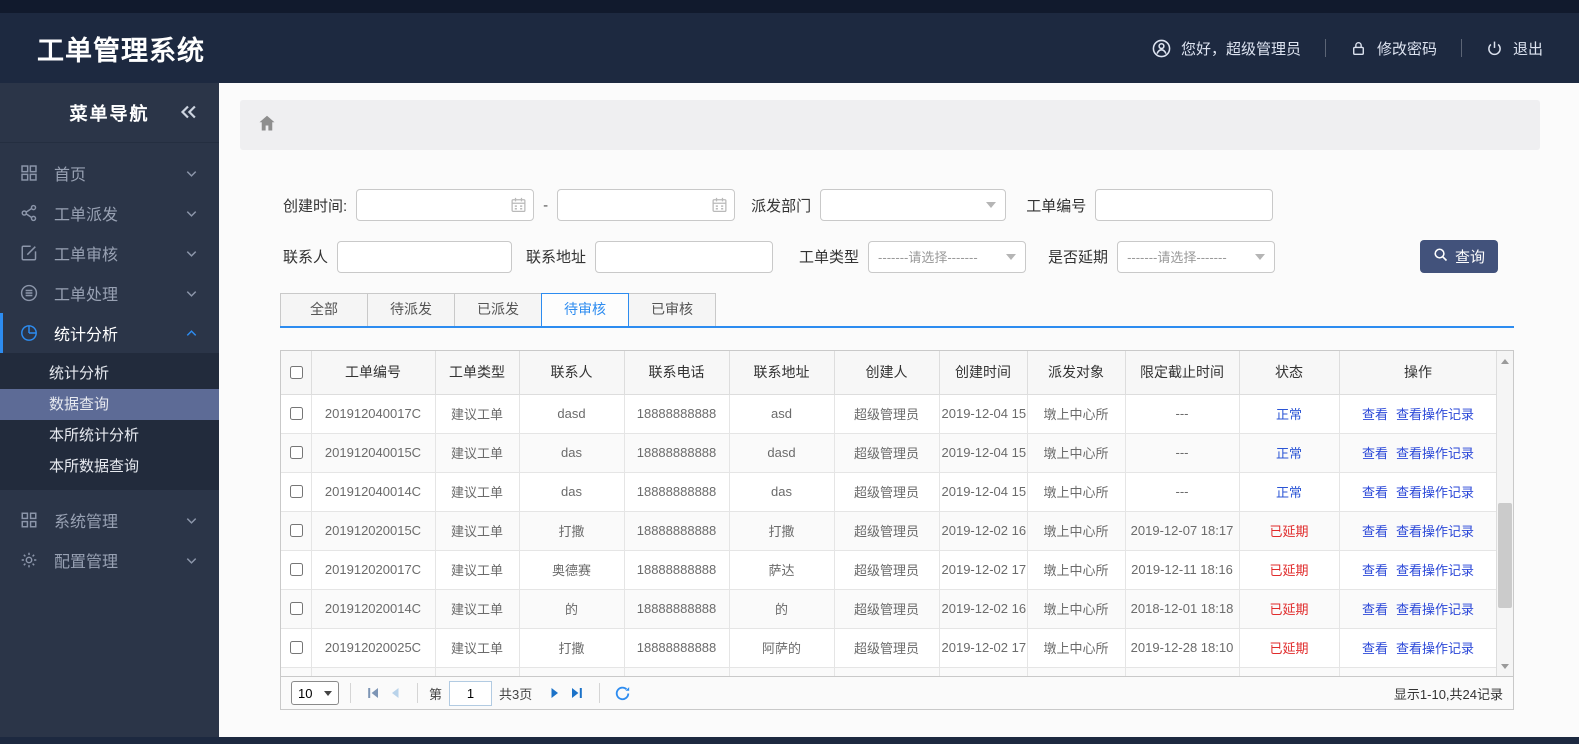  I want to click on cell-creator: 超级管理员, so click(886, 647).